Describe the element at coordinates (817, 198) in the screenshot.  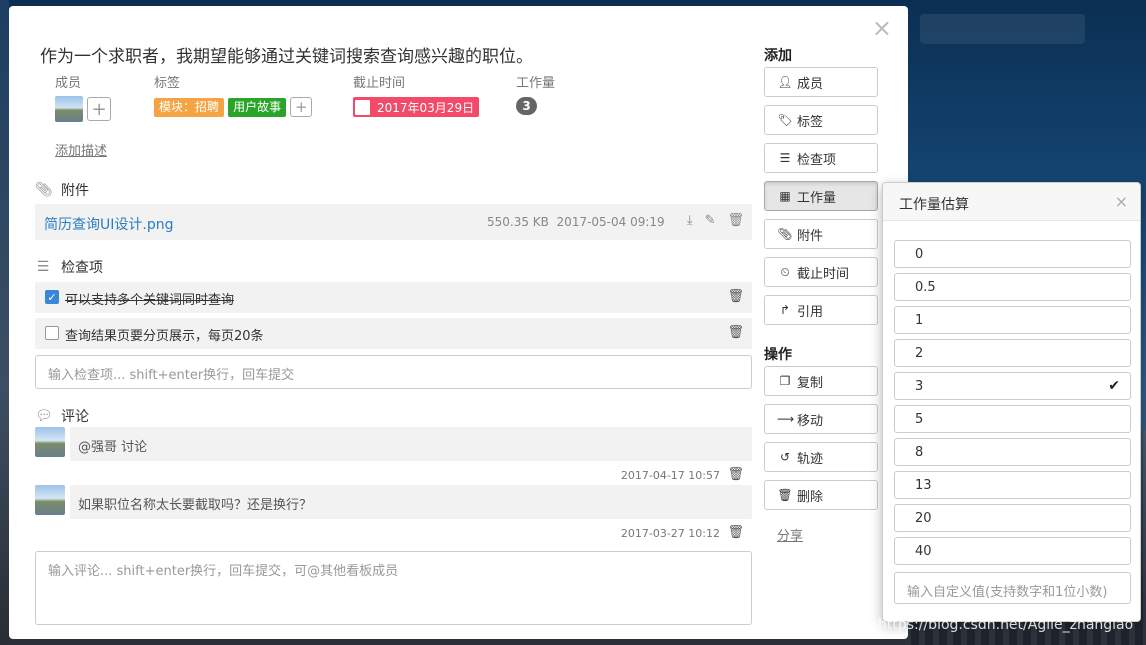
I see `add-workload-label: 工作量` at that location.